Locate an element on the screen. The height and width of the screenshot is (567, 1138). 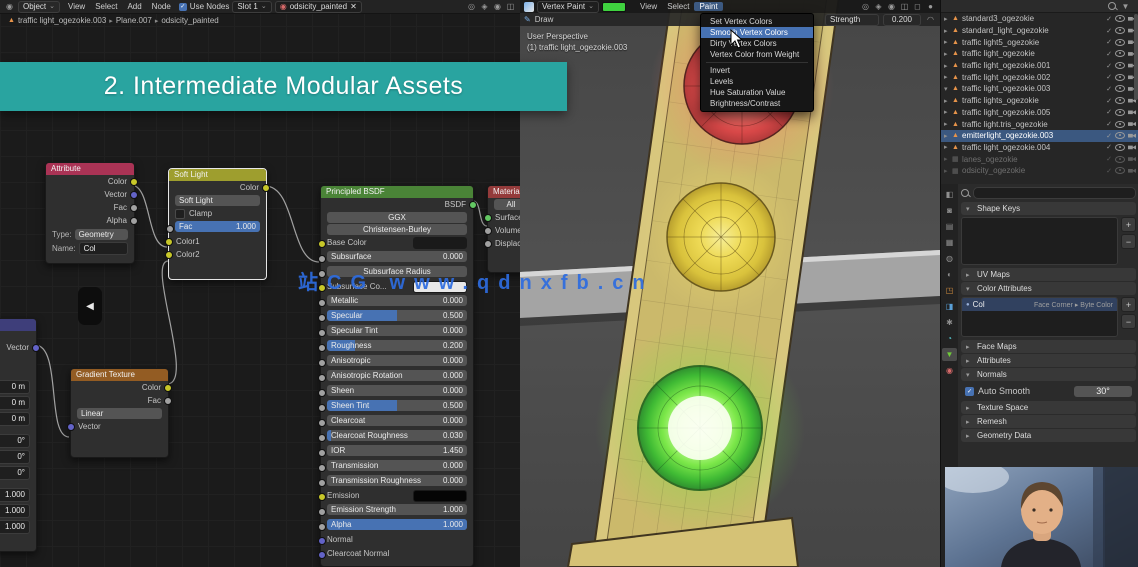
menu-view: View is located at coordinates (648, 6).